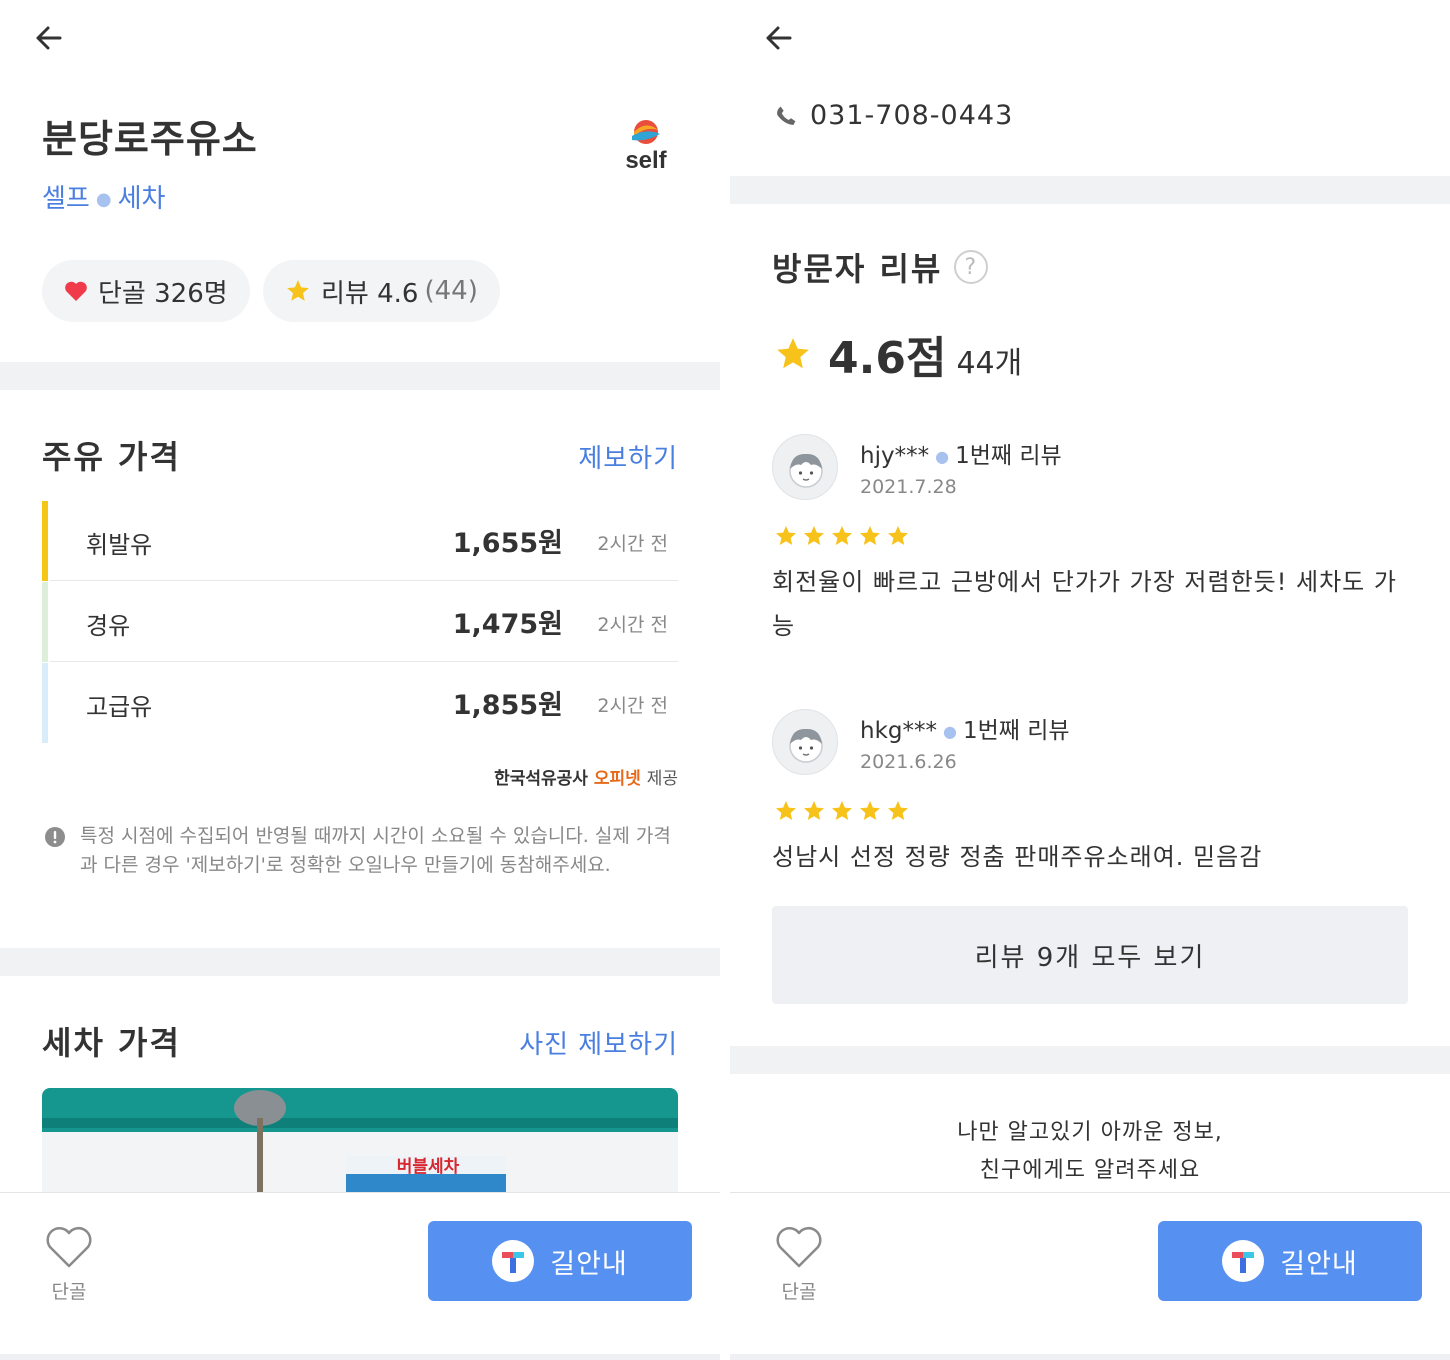 The width and height of the screenshot is (1450, 1360). What do you see at coordinates (1084, 604) in the screenshot?
I see `review-text: 회전율이 빠르고 근방에서 단가가 가장 저렴한듯! 세차도 가능` at bounding box center [1084, 604].